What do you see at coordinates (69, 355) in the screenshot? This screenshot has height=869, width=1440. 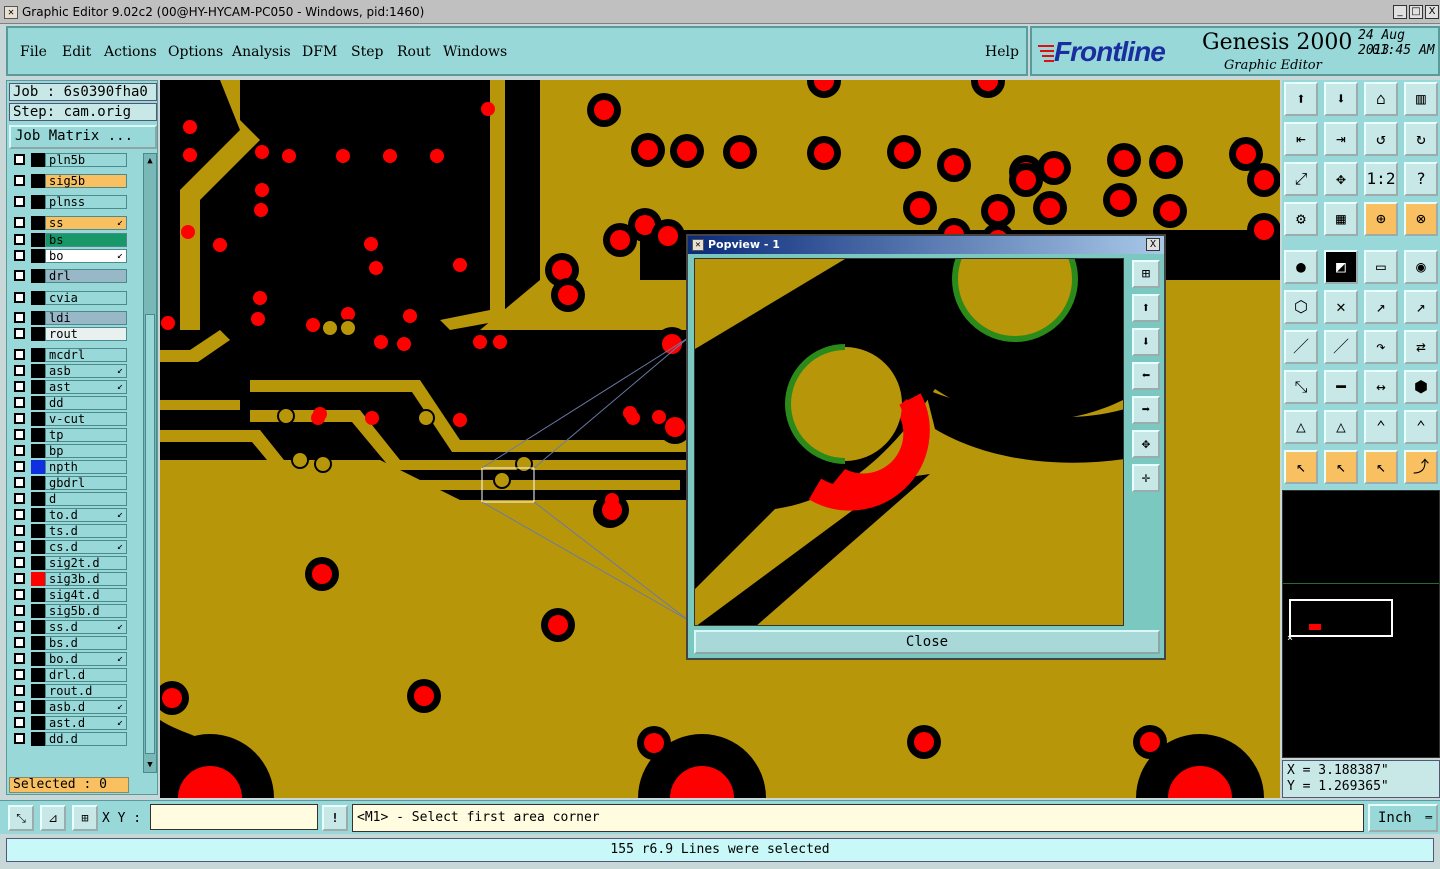 I see `layer-row-mcdrl: mcdrl` at bounding box center [69, 355].